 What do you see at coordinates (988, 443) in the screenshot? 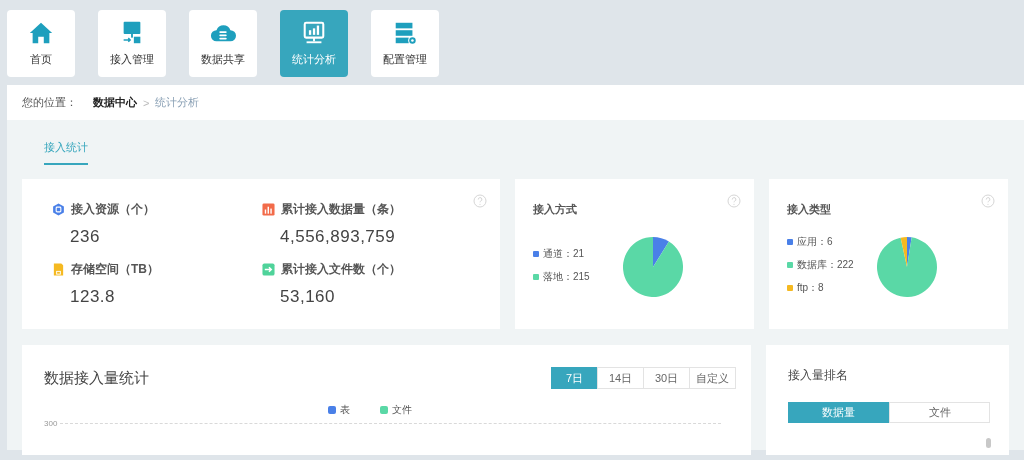
I see `scrollbar-thumb` at bounding box center [988, 443].